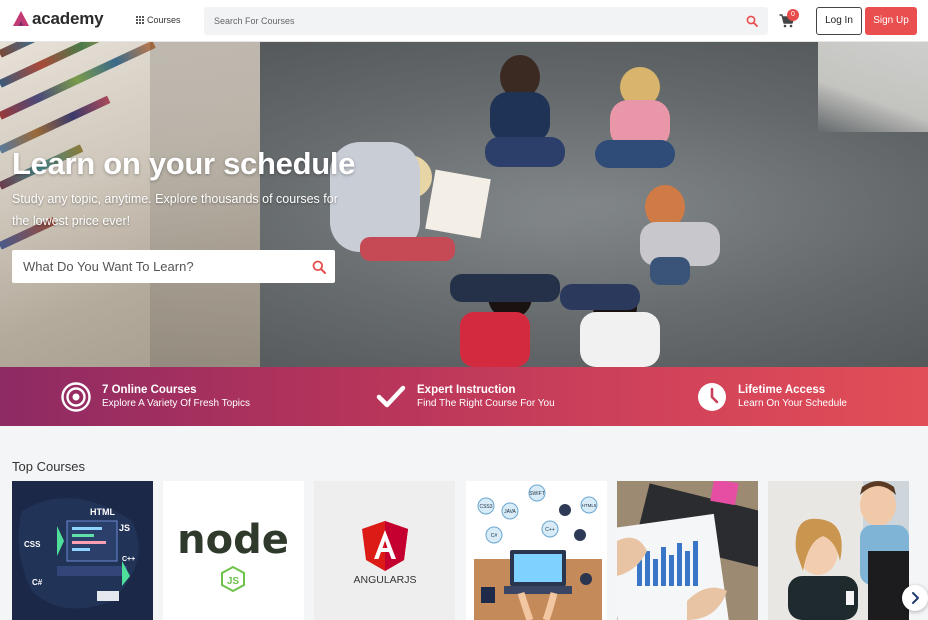 The height and width of the screenshot is (620, 928). I want to click on target-icon, so click(76, 396).